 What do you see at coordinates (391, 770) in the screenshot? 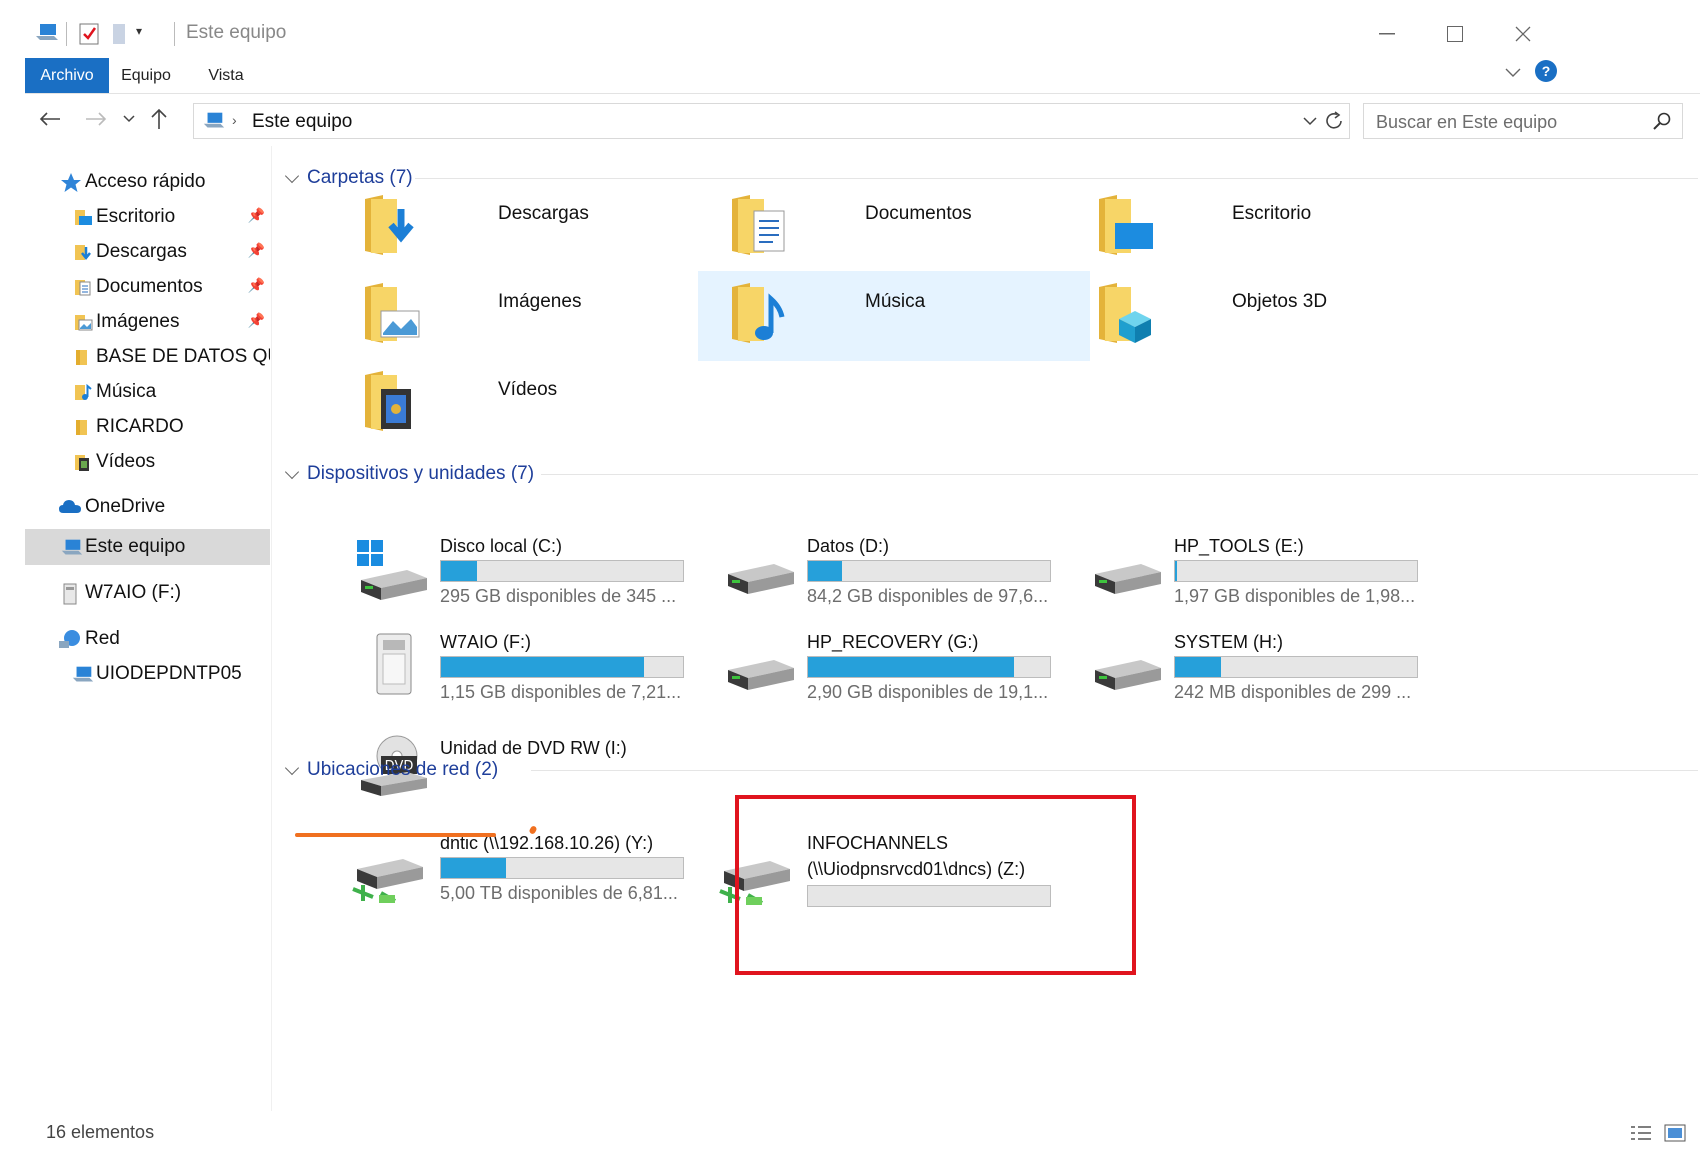
I see `group-header-ubicaciones-de-red: Ubicaciones de red (2)` at bounding box center [391, 770].